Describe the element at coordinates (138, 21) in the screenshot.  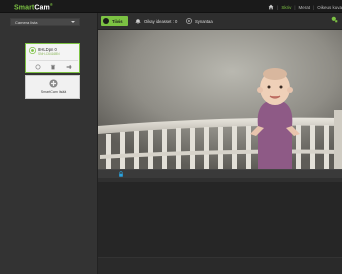
I see `bell-icon` at that location.